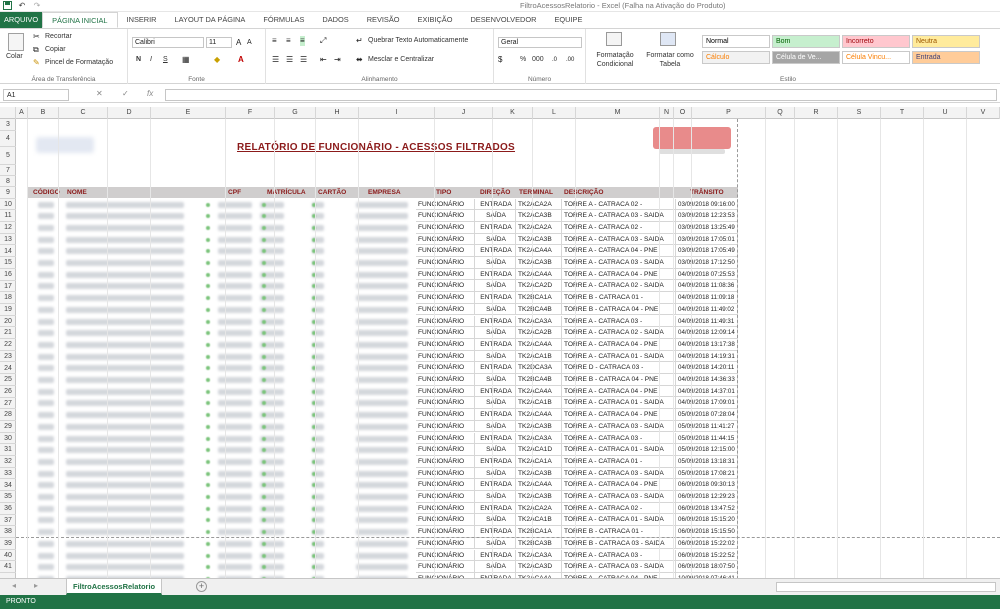  I want to click on align-top-icon: ≡, so click(274, 41).